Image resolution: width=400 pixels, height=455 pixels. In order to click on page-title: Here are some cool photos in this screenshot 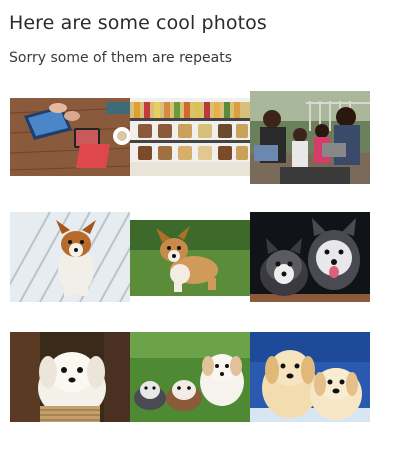, I will do `click(138, 23)`.